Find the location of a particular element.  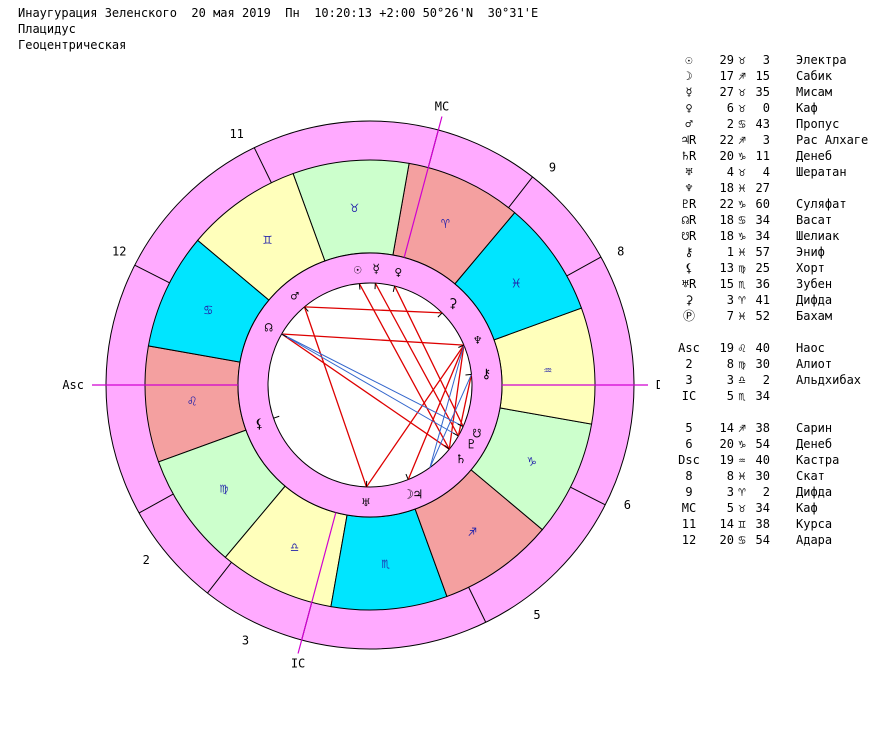

table-gap is located at coordinates (781, 332).